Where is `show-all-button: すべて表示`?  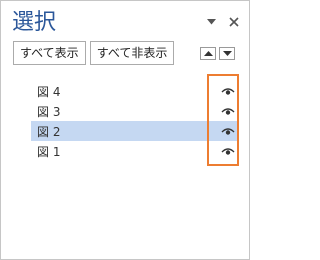 show-all-button: すべて表示 is located at coordinates (49, 53).